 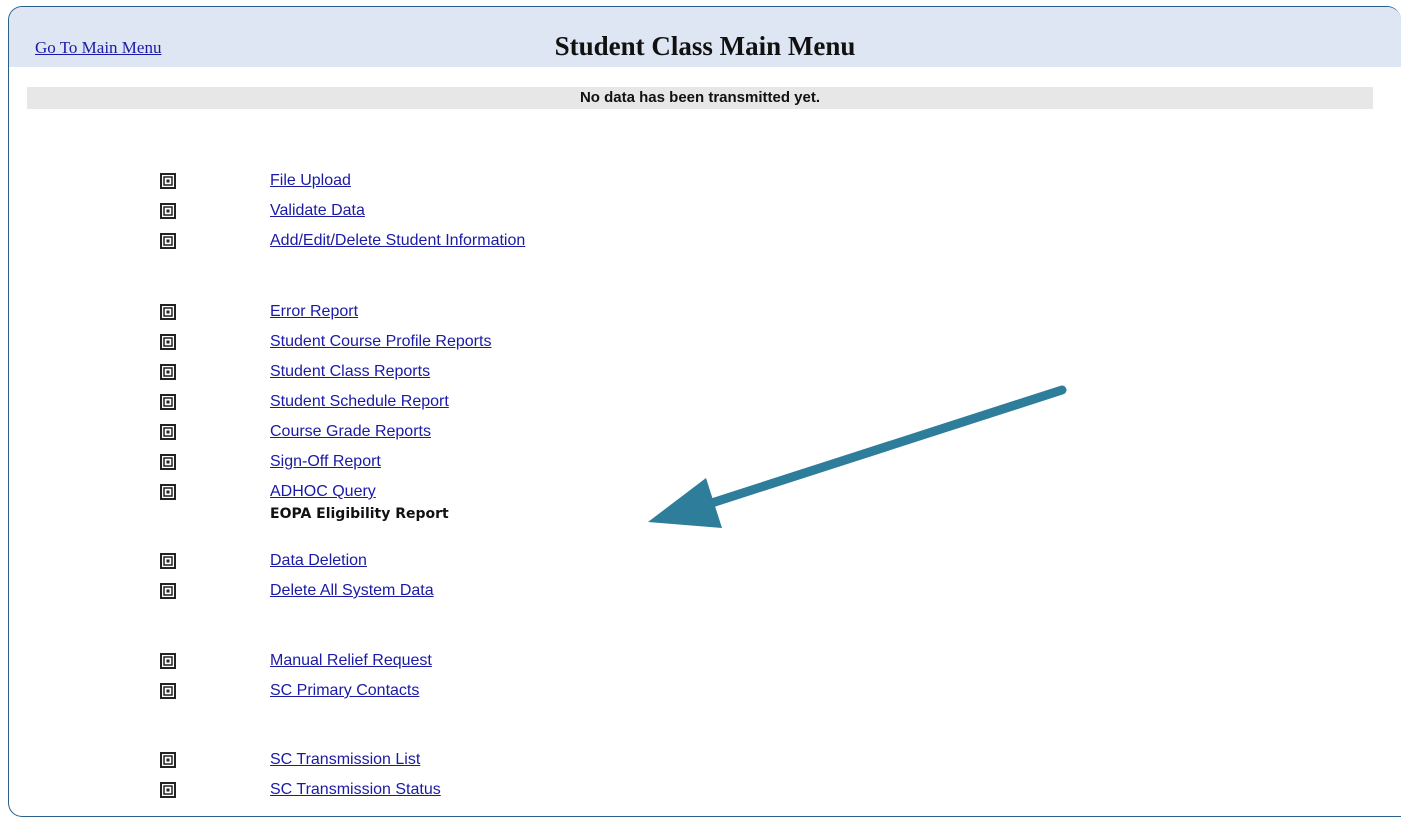 What do you see at coordinates (700, 182) in the screenshot?
I see `menu-row-file-upload: File Upload` at bounding box center [700, 182].